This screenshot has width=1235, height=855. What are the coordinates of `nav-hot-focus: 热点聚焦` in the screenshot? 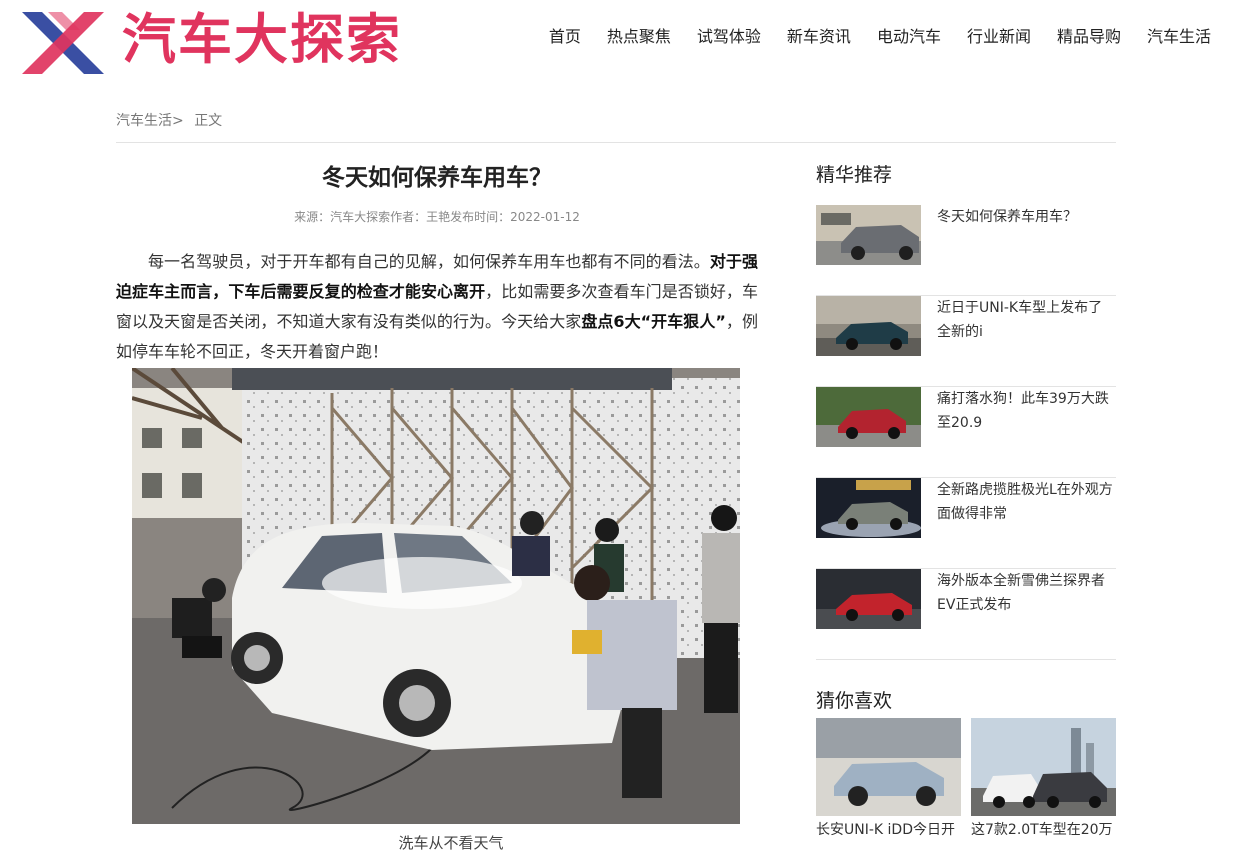 It's located at (639, 37).